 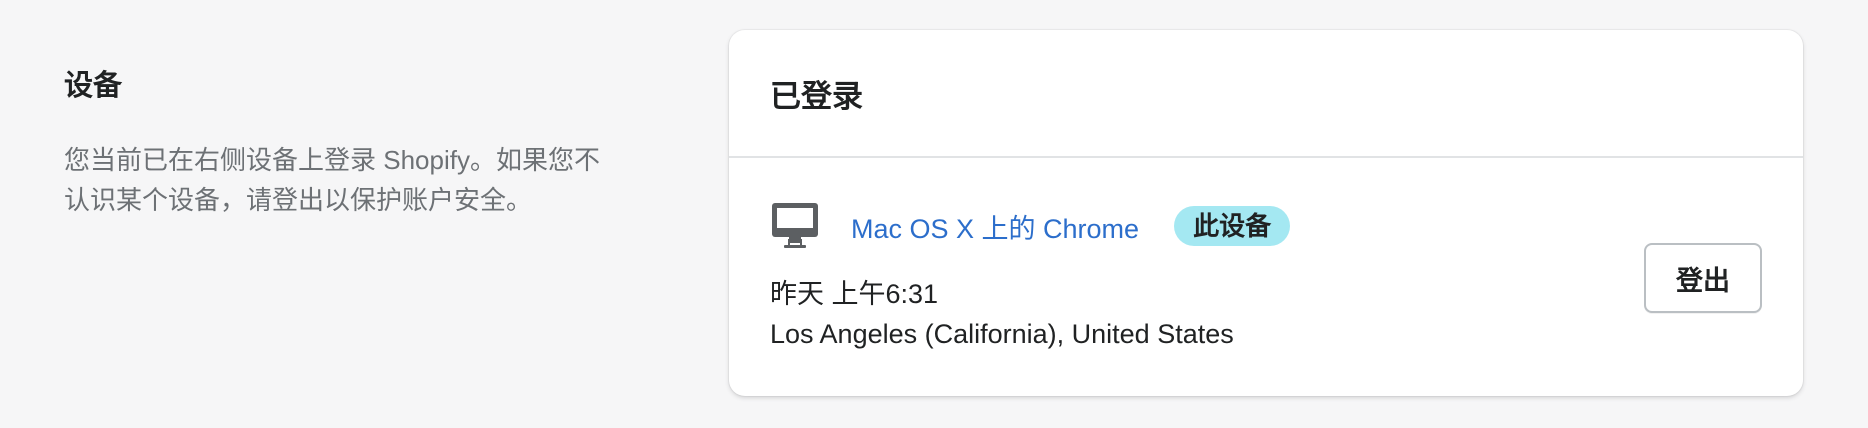 I want to click on section-title: 设备, so click(x=93, y=86).